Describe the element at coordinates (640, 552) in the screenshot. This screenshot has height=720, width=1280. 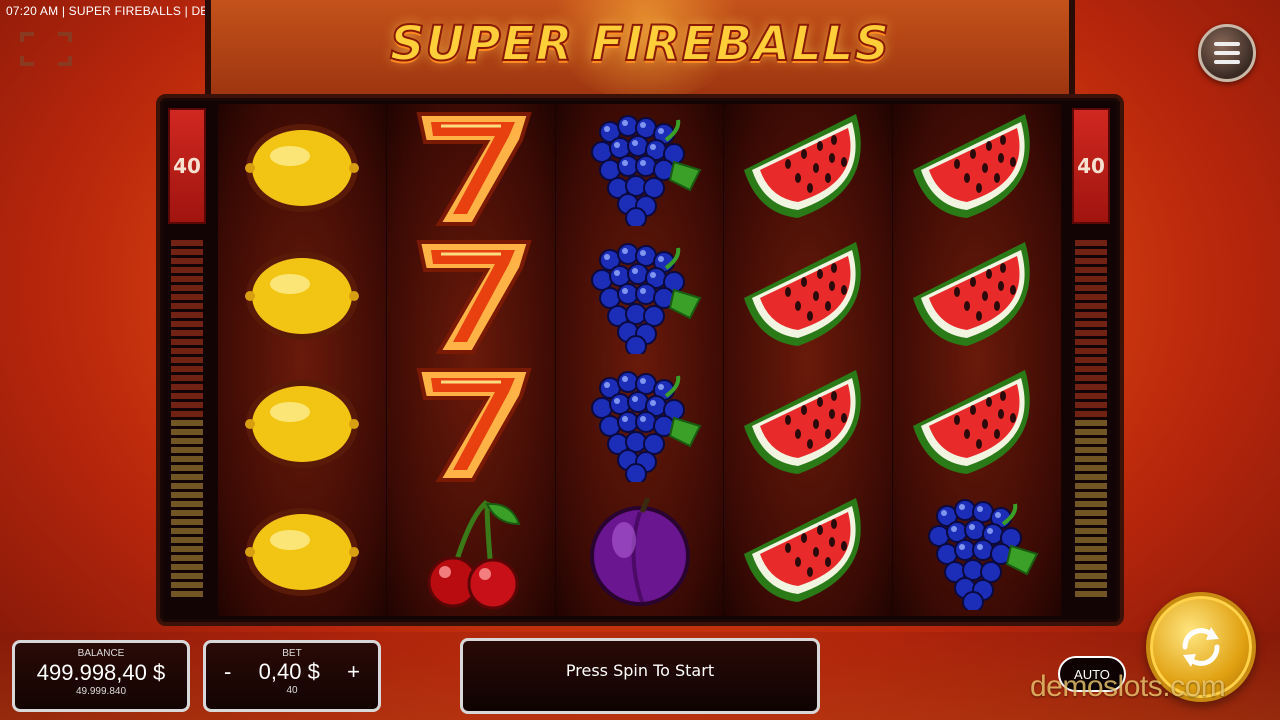
I see `symbol-plum-icon` at that location.